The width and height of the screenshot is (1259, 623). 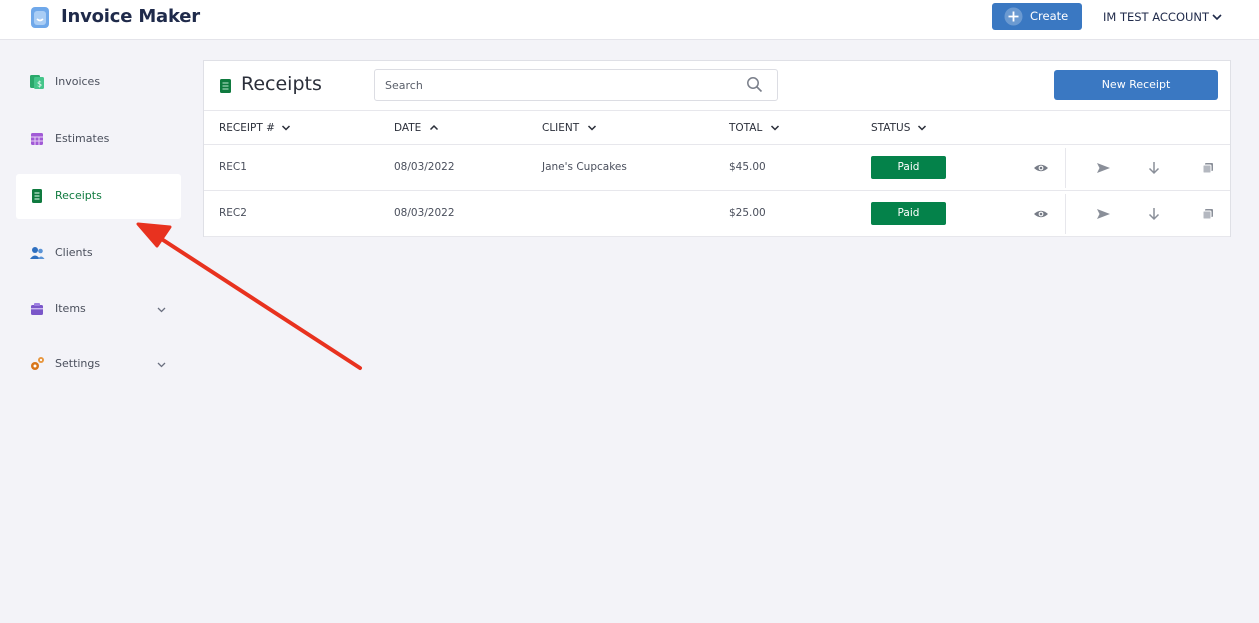 What do you see at coordinates (98, 253) in the screenshot?
I see `sidebar-item-clients: Clients` at bounding box center [98, 253].